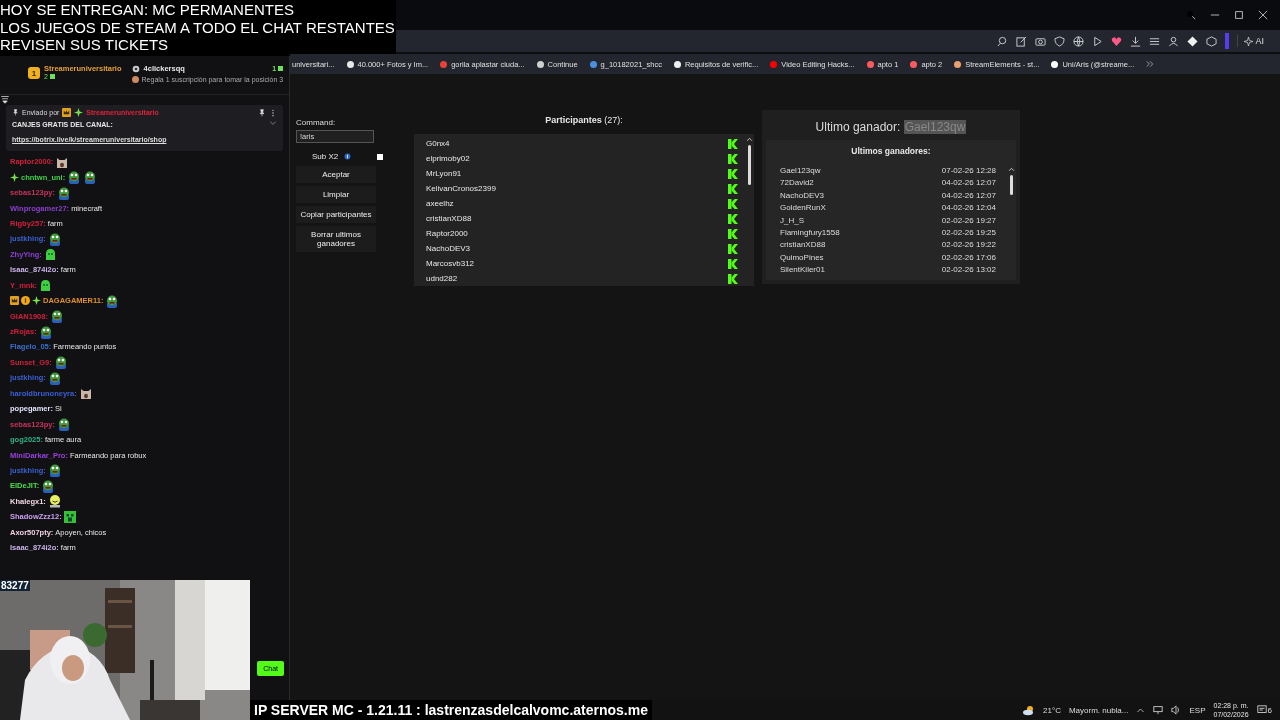  Describe the element at coordinates (147, 10) in the screenshot. I see `overlay-text: HOY SE ENTREGAN: MC PERMANENTES` at that location.